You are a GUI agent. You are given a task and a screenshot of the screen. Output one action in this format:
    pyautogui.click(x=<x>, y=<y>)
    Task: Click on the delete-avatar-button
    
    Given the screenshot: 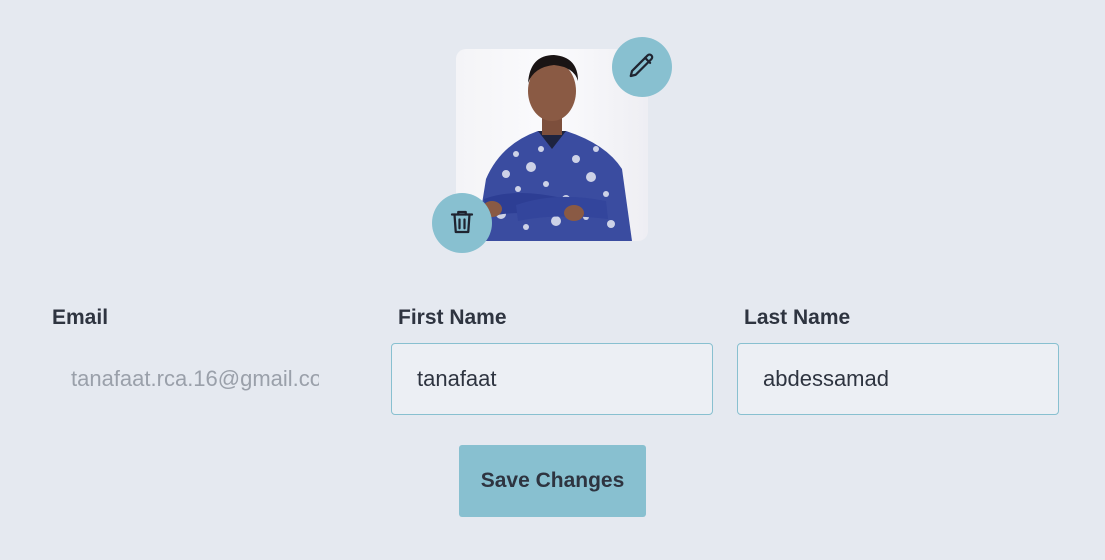 What is the action you would take?
    pyautogui.click(x=462, y=223)
    